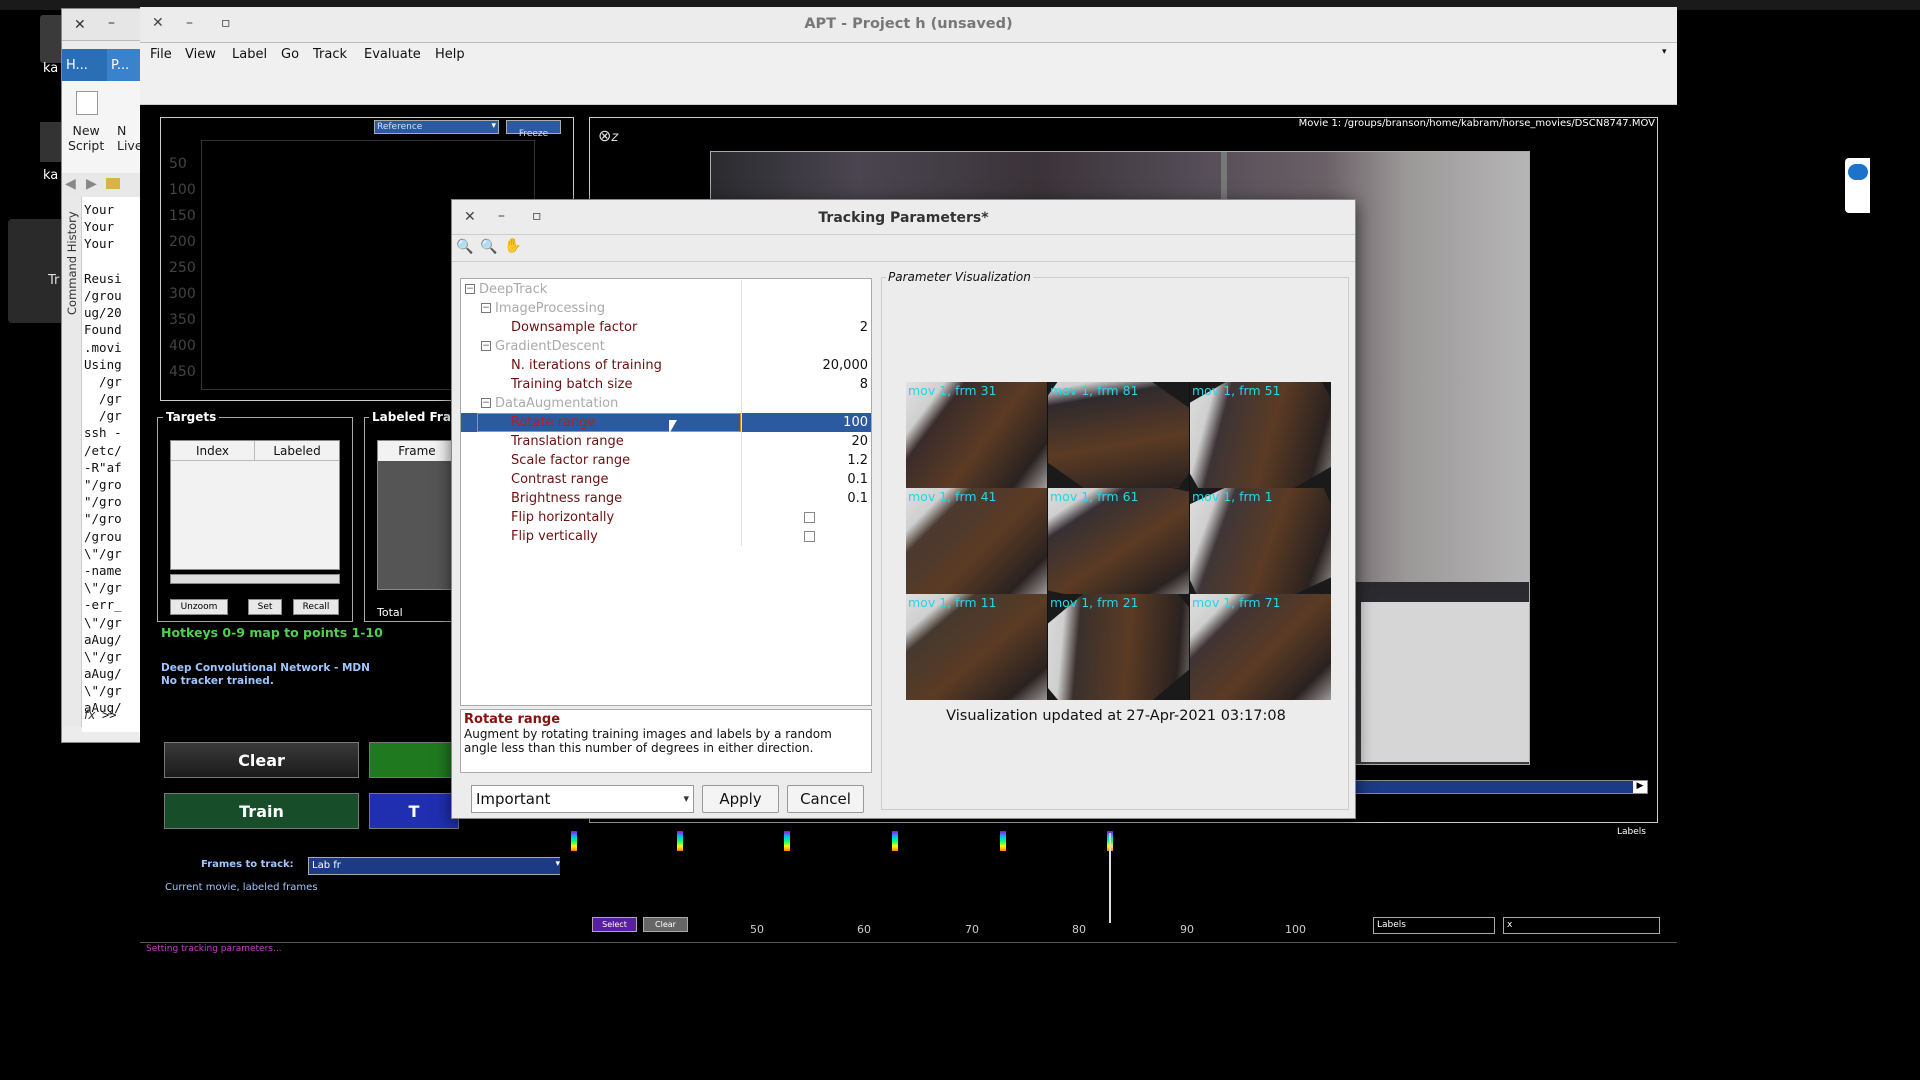 The width and height of the screenshot is (1920, 1080). What do you see at coordinates (182, 346) in the screenshot?
I see `plot-ytick: 400` at bounding box center [182, 346].